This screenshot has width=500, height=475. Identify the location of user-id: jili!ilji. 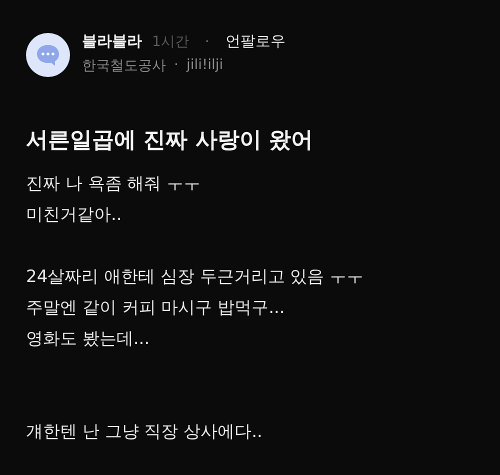
(205, 66).